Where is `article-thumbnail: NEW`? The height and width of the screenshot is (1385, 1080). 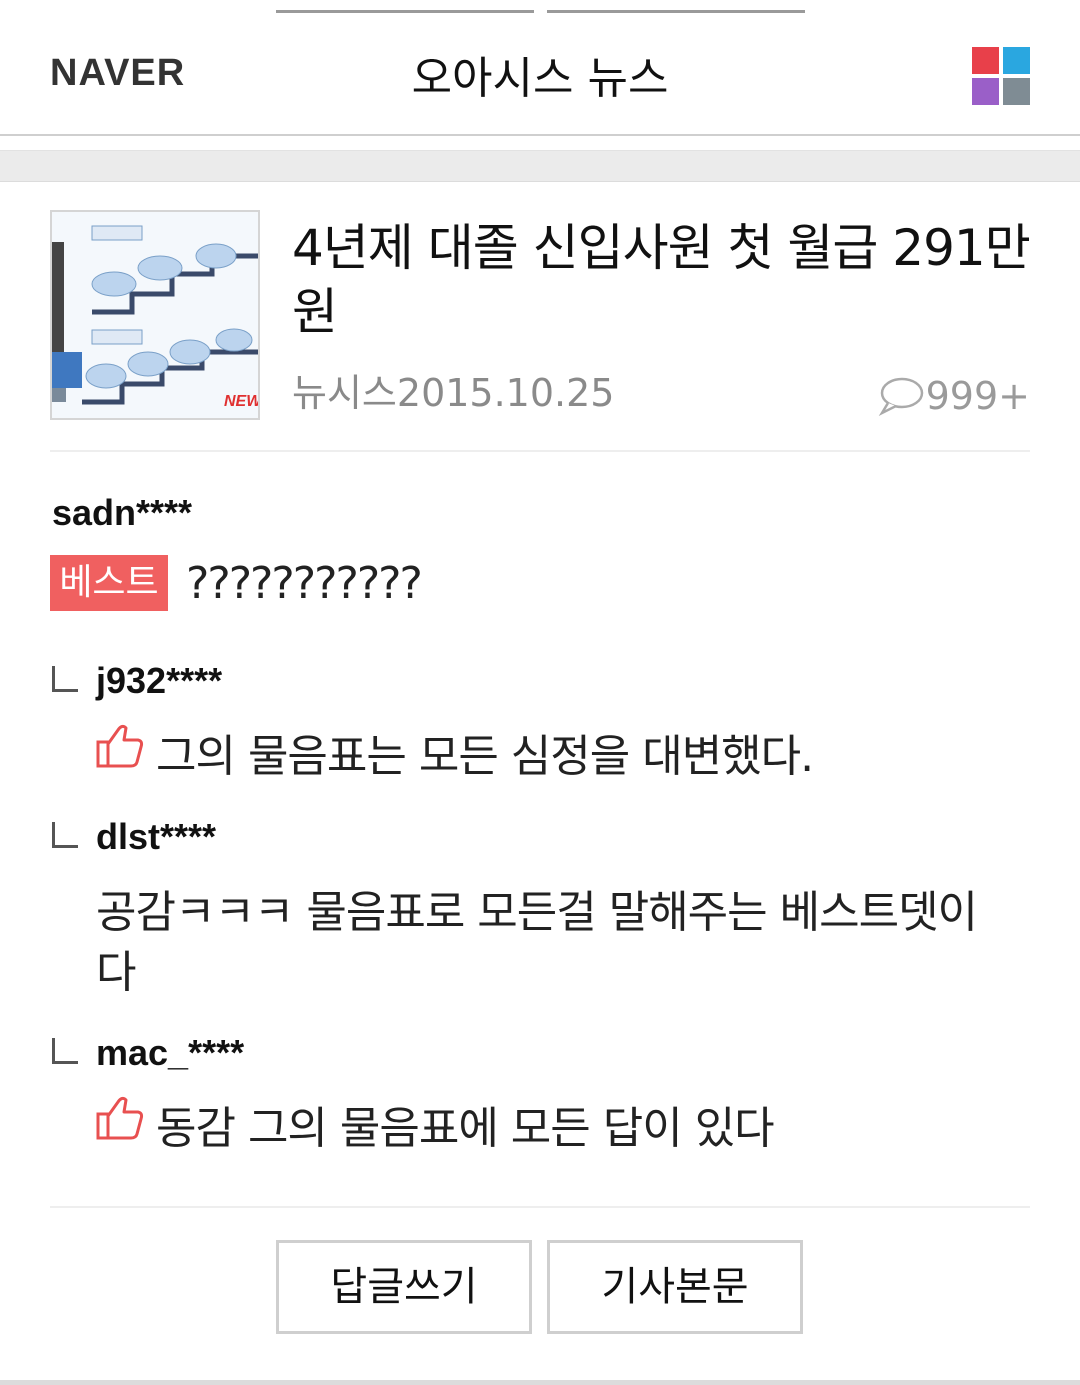
article-thumbnail: NEW is located at coordinates (155, 315).